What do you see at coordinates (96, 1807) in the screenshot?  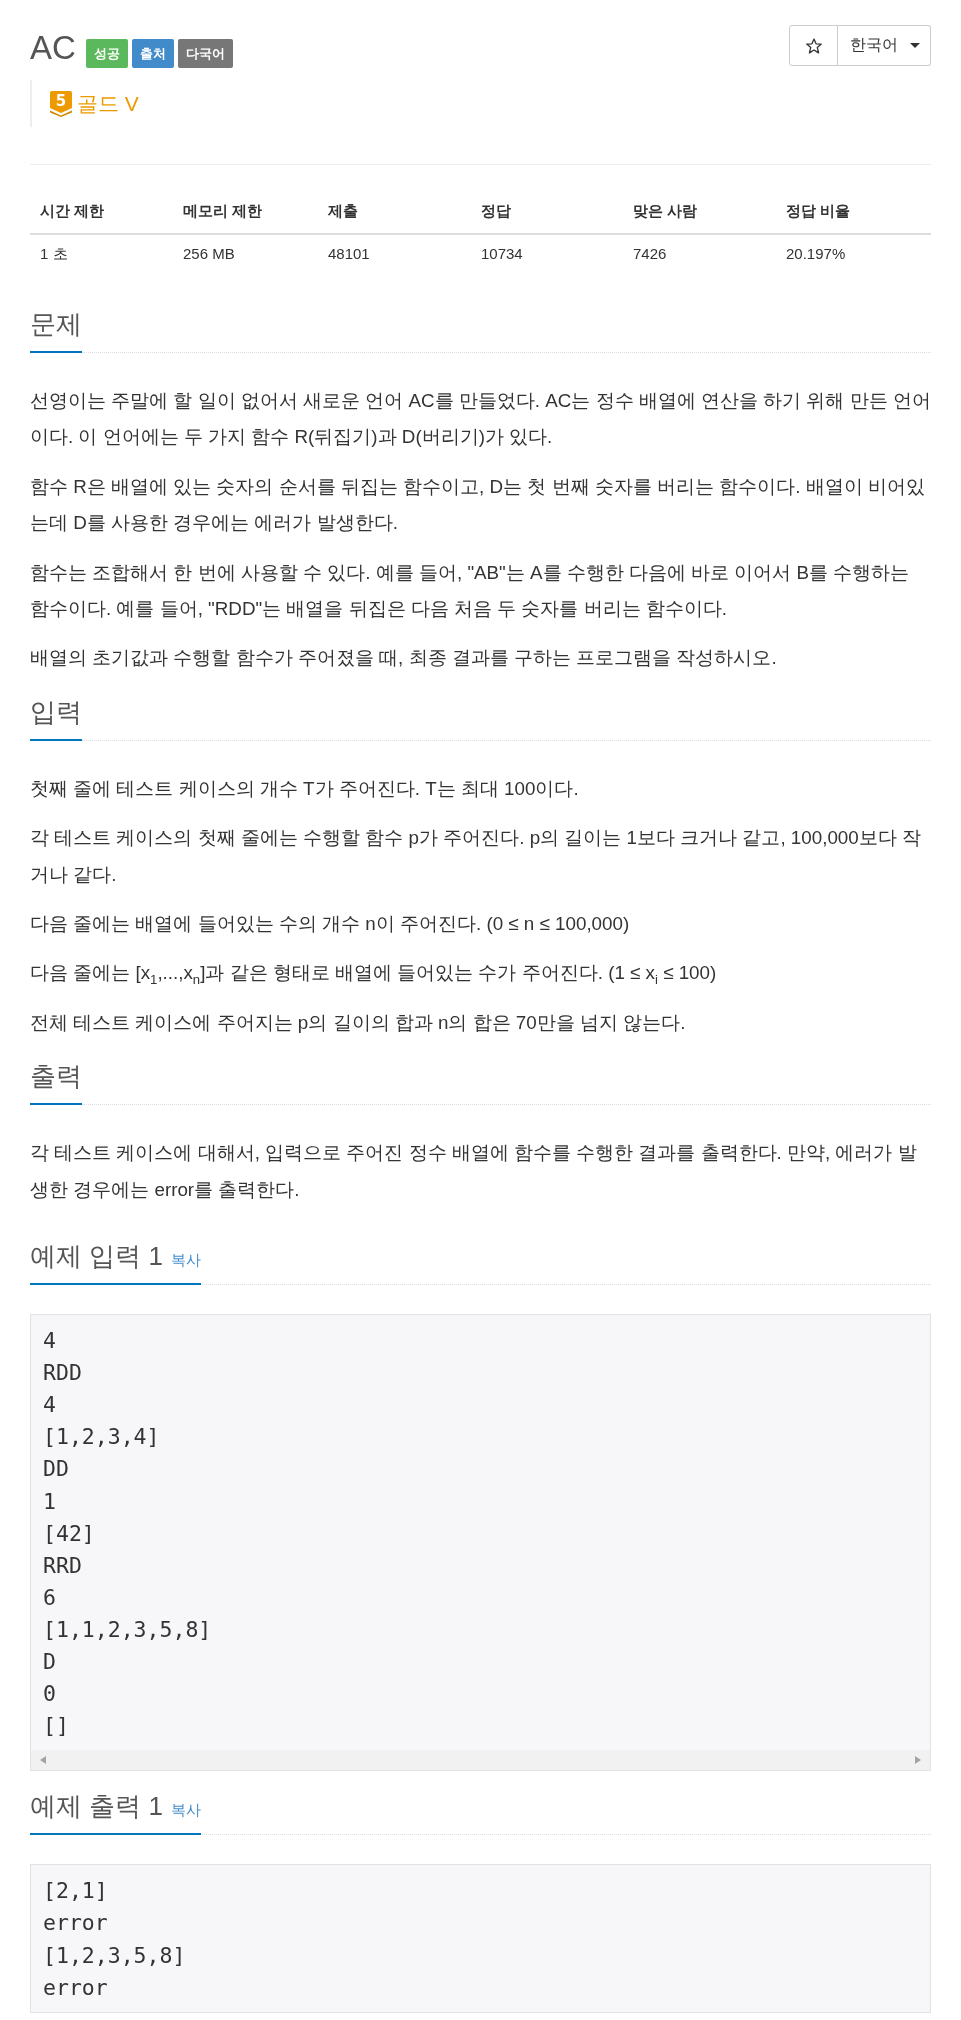 I see `section-heading: 예제 출력 1` at bounding box center [96, 1807].